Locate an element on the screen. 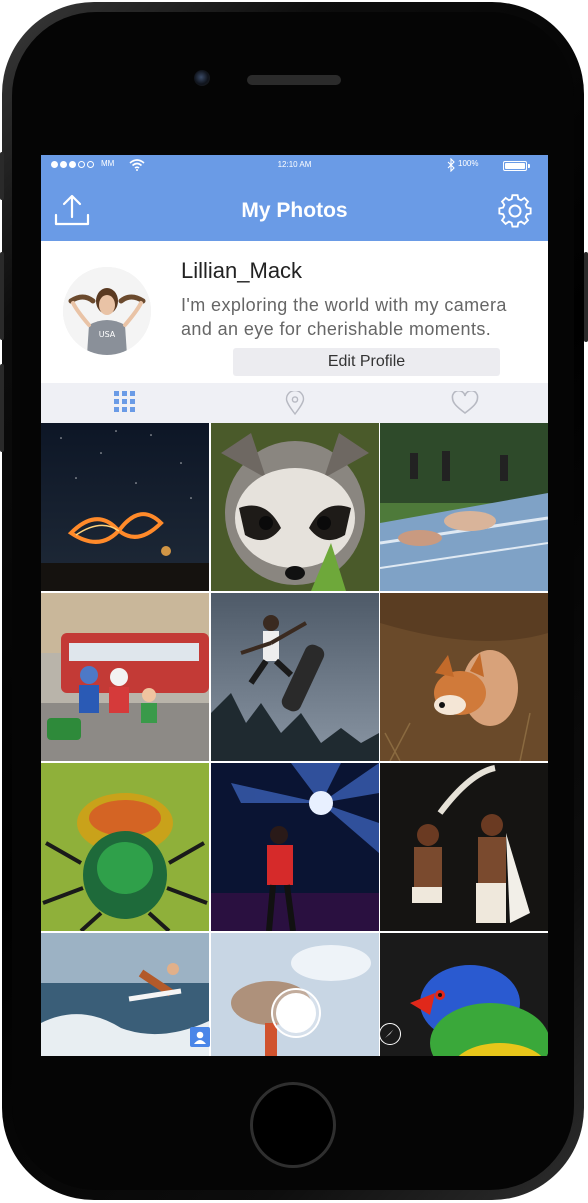 Image resolution: width=588 pixels, height=1203 pixels. svg-text: USA is located at coordinates (107, 334).